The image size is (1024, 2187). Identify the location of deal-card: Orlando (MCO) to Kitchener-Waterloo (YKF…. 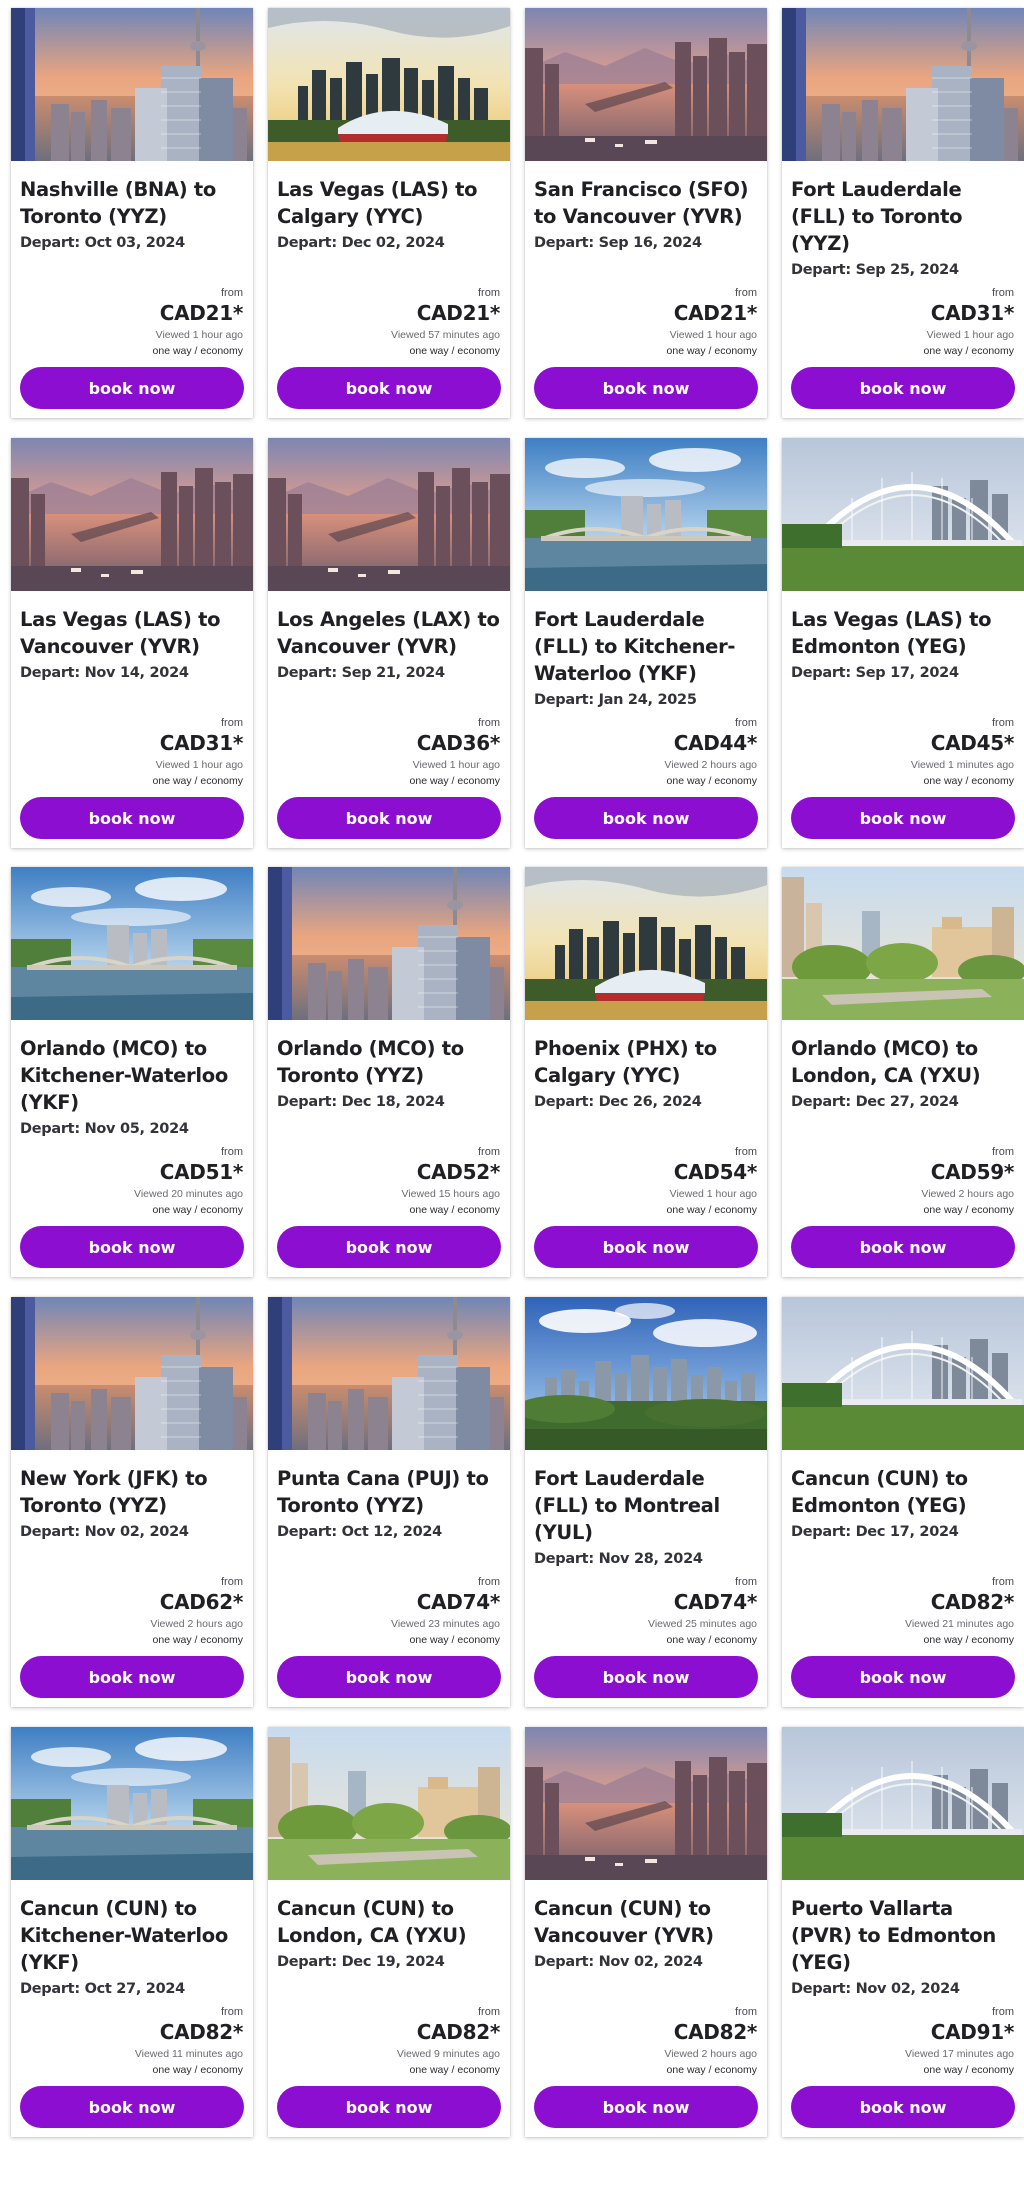
(132, 1072).